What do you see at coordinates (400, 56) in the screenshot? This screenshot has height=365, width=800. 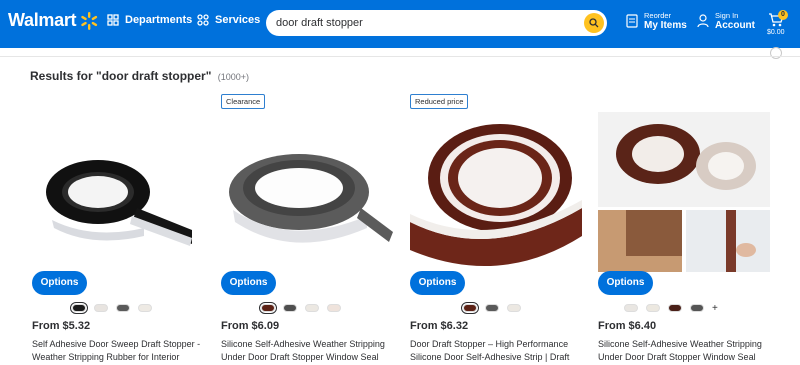 I see `divider` at bounding box center [400, 56].